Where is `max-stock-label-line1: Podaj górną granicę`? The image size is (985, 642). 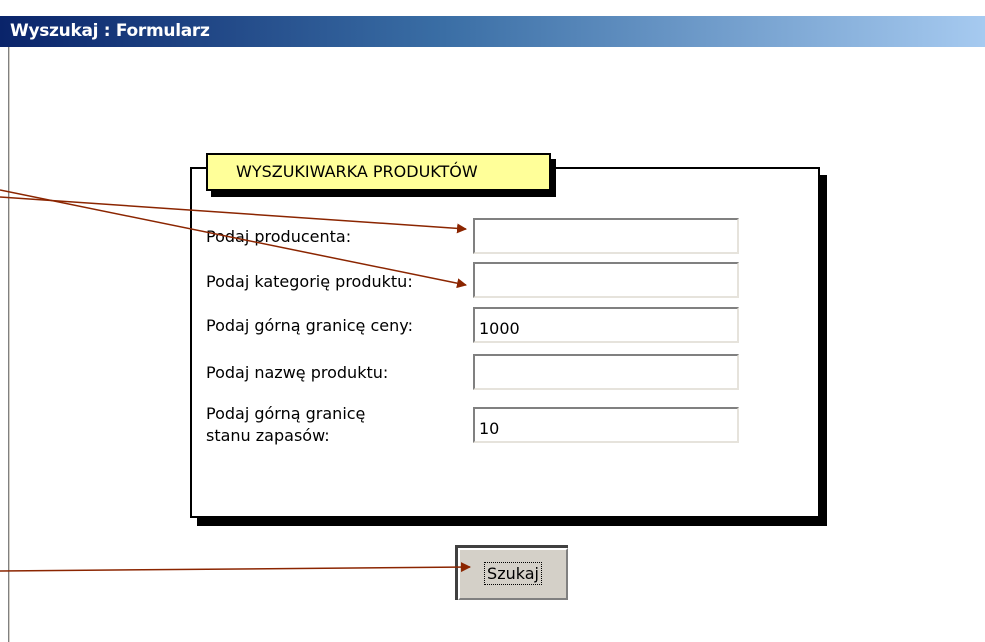 max-stock-label-line1: Podaj górną granicę is located at coordinates (286, 413).